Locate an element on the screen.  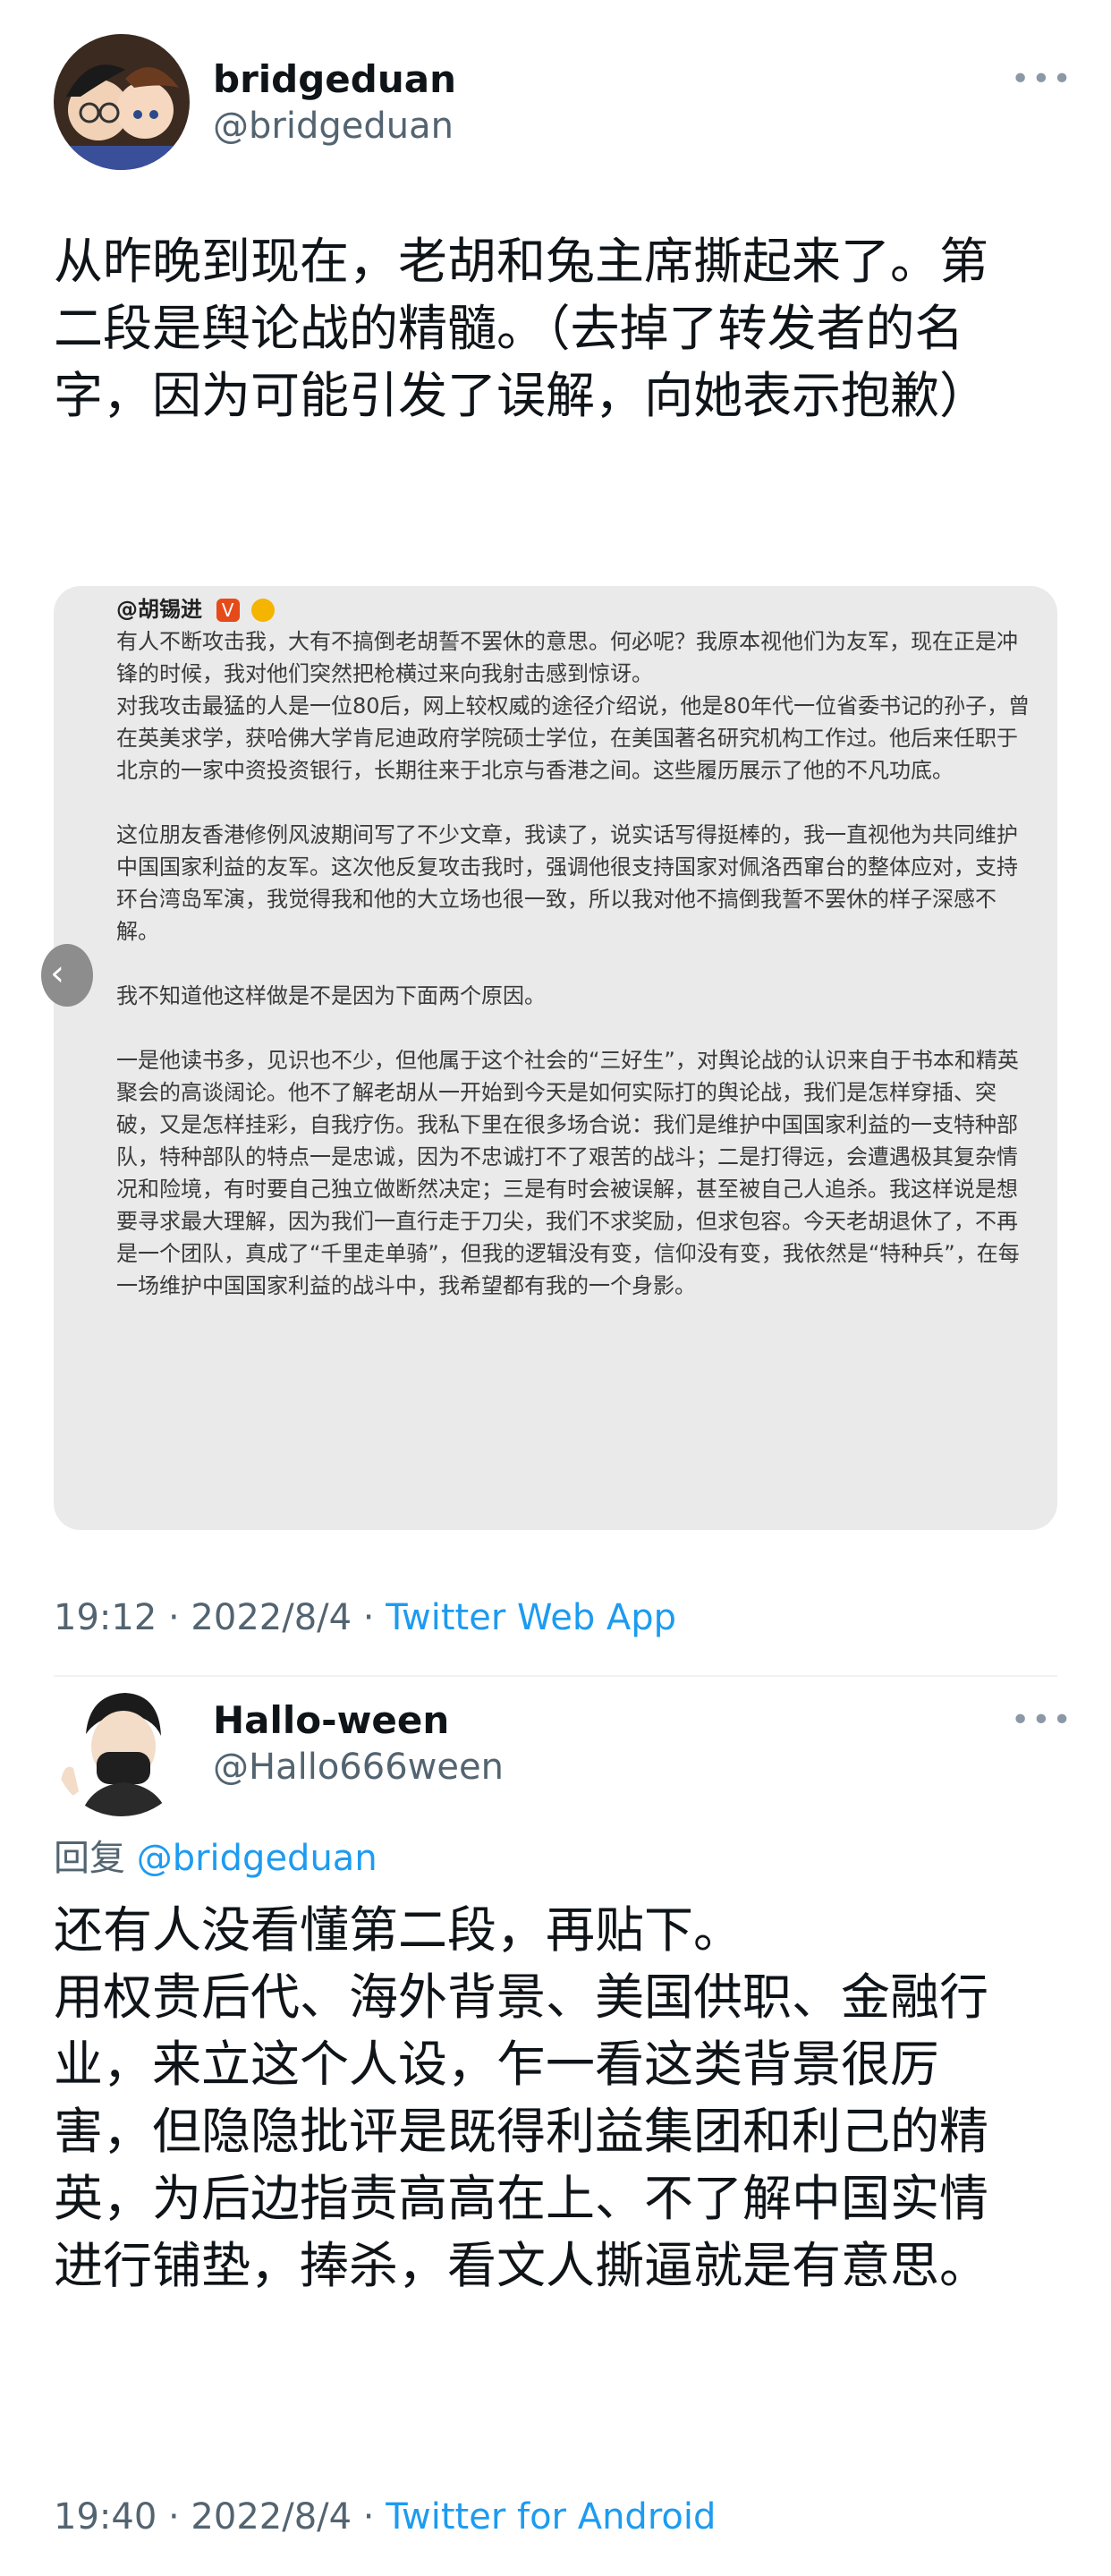
avatar-hallo-ween is located at coordinates (122, 1748).